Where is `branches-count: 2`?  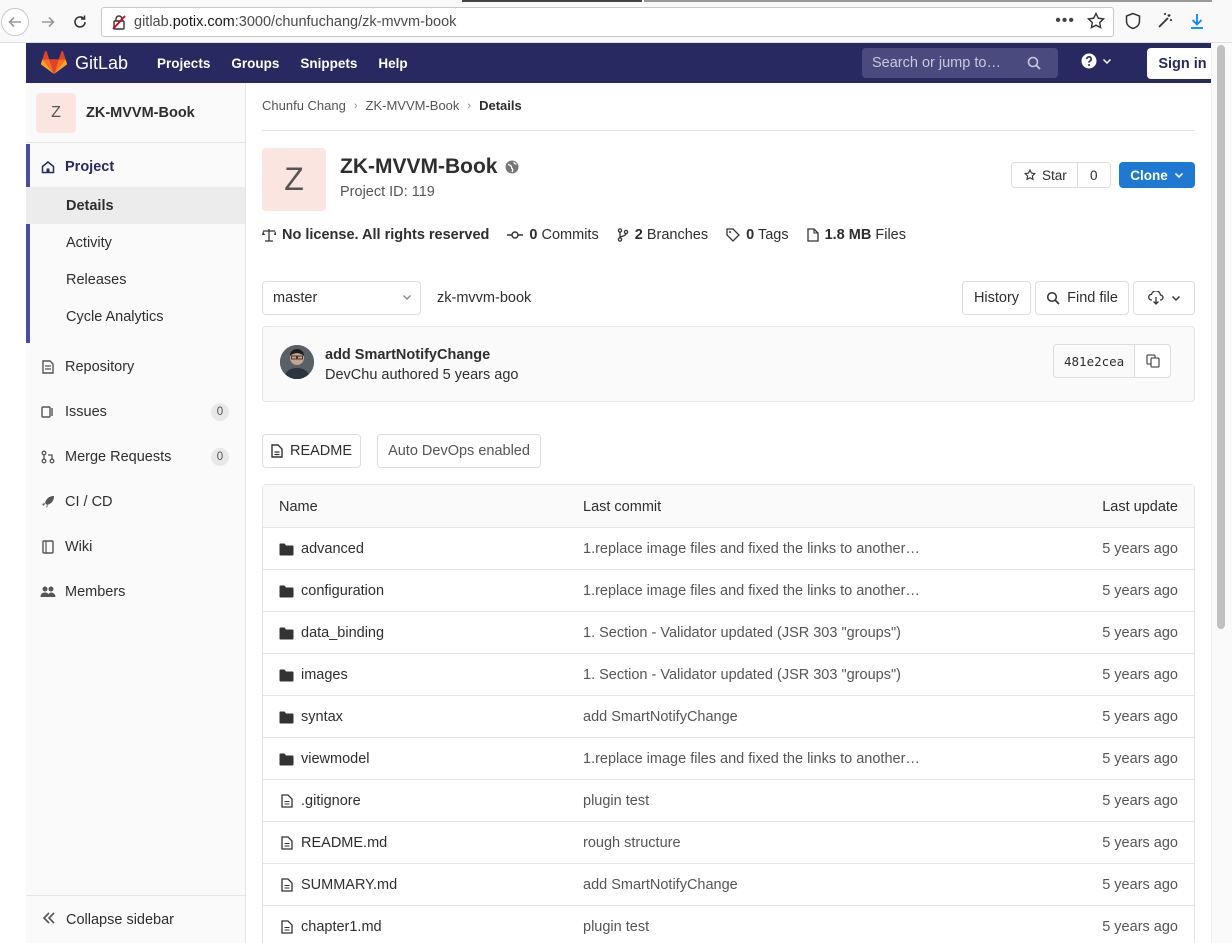 branches-count: 2 is located at coordinates (638, 235).